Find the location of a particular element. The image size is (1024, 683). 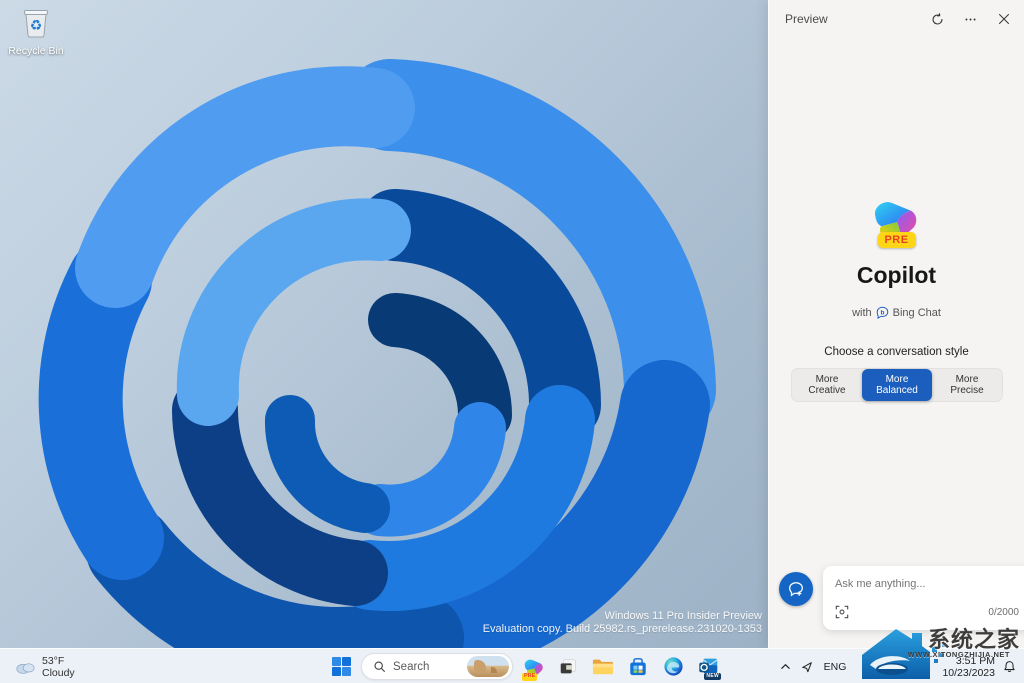

preview-label: Preview is located at coordinates (806, 19).